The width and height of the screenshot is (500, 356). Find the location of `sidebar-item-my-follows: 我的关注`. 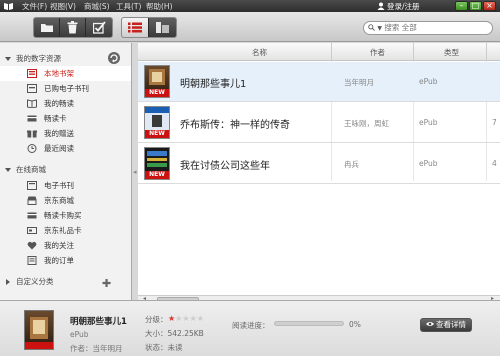

sidebar-item-my-follows: 我的关注 is located at coordinates (65, 245).